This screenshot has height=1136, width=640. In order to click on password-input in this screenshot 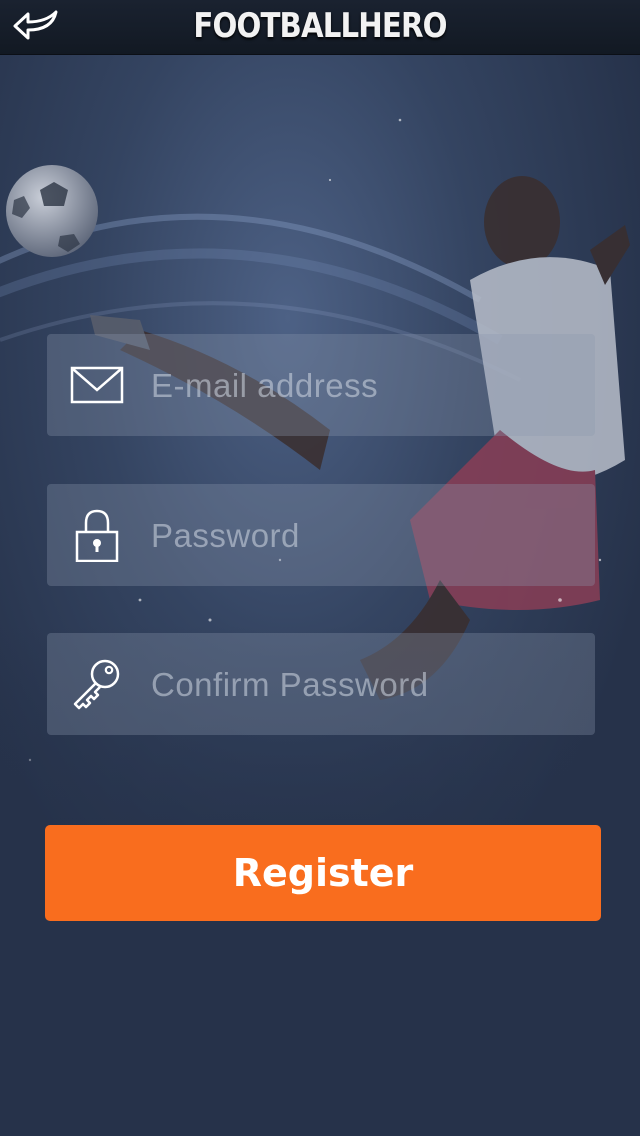, I will do `click(366, 536)`.